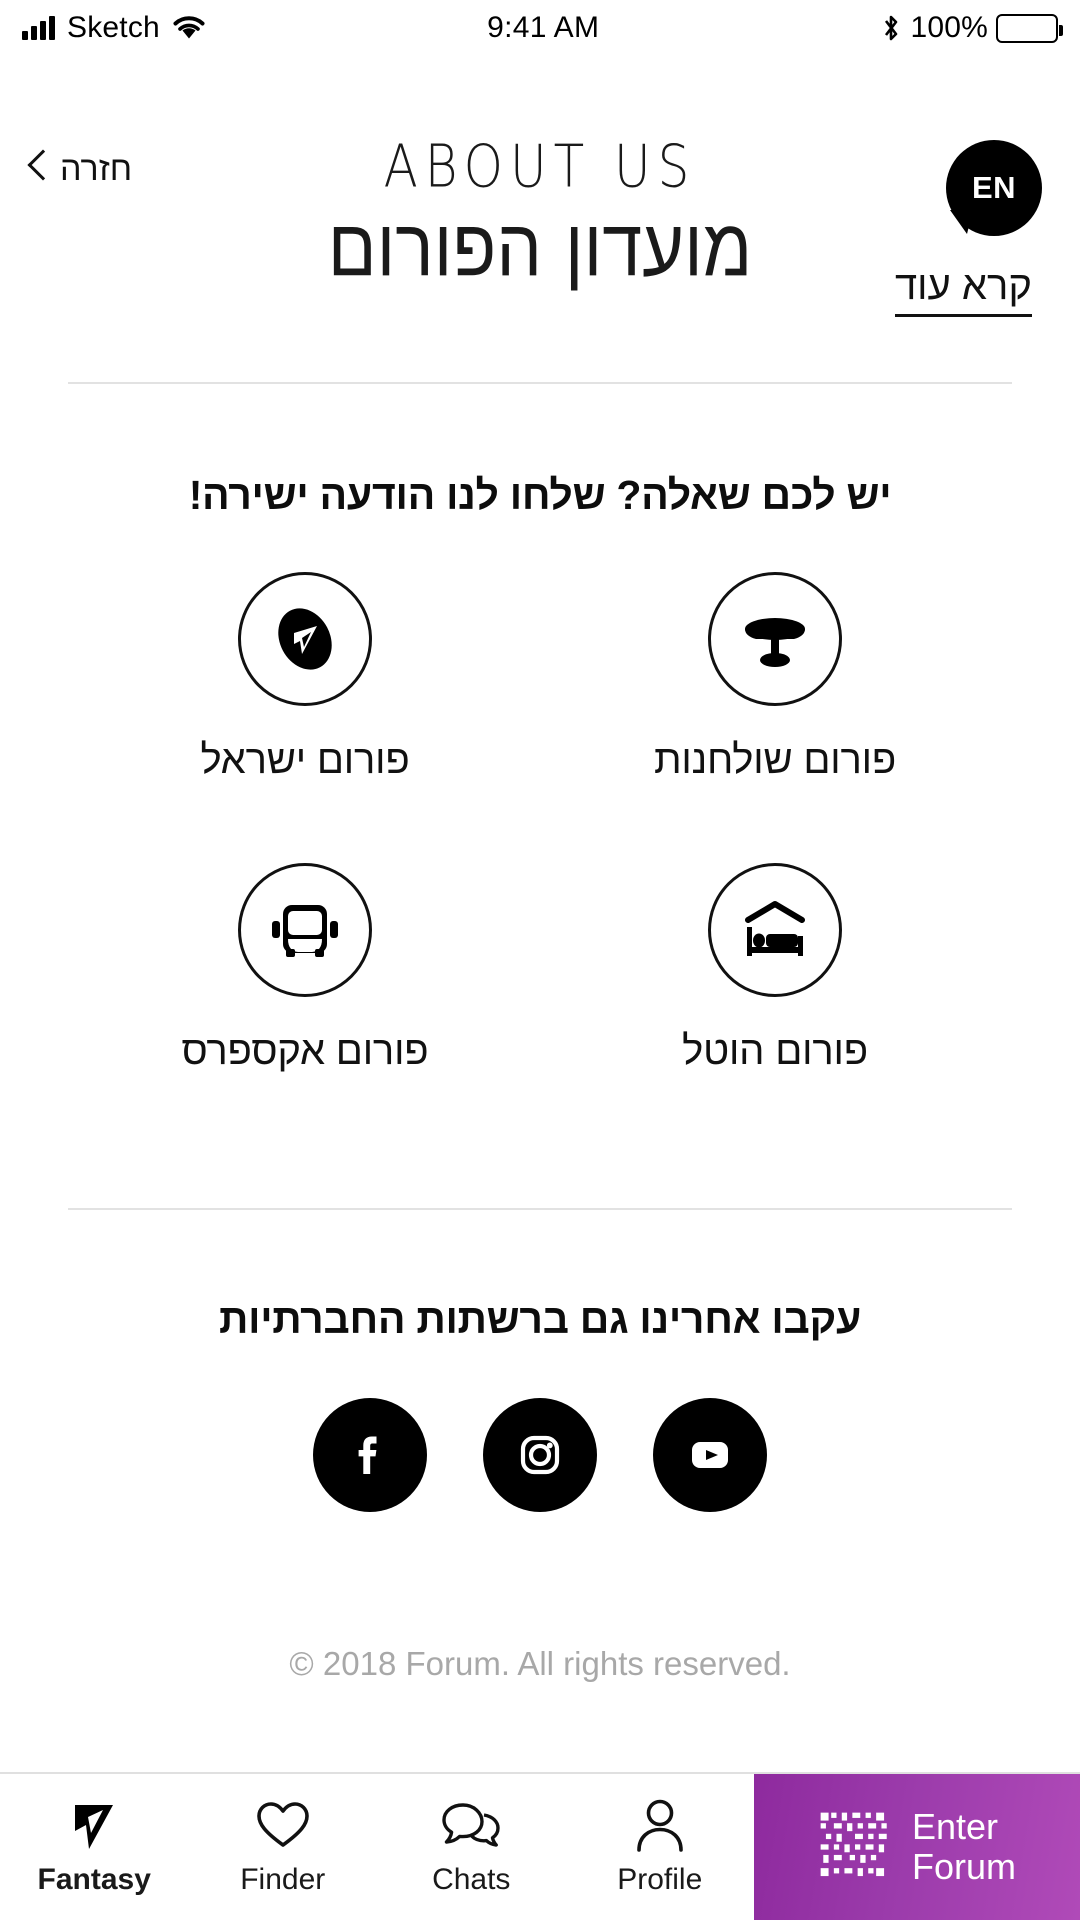  Describe the element at coordinates (660, 1825) in the screenshot. I see `person-icon` at that location.